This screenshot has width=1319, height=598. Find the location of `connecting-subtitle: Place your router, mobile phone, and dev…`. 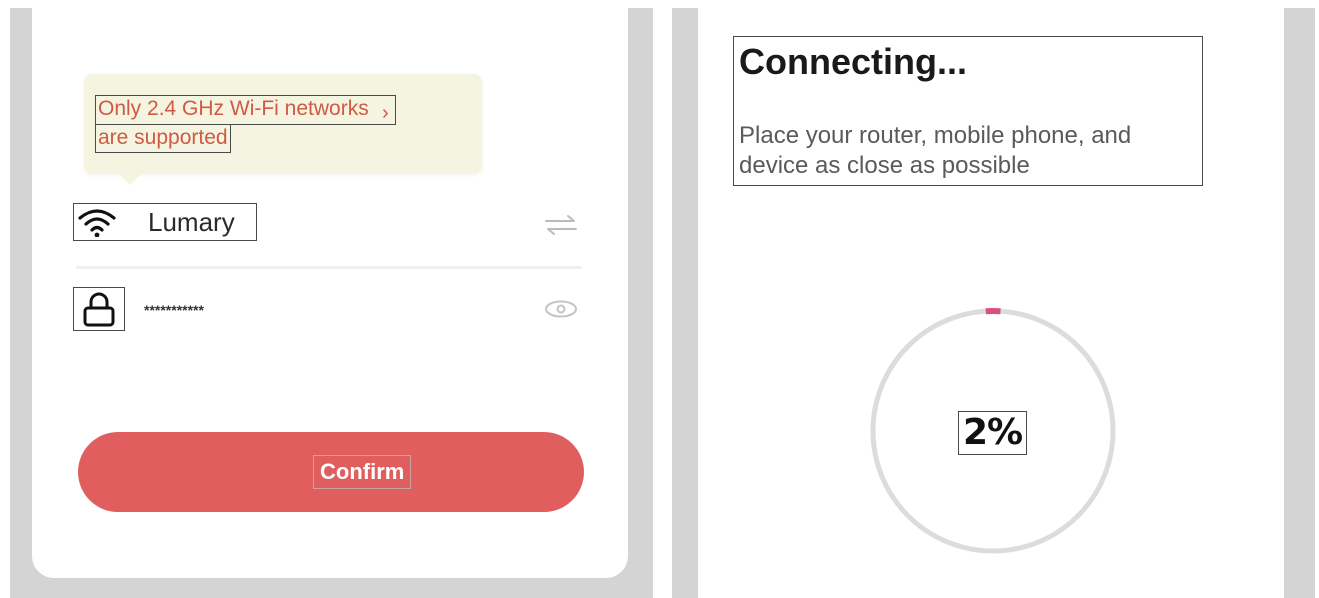

connecting-subtitle: Place your router, mobile phone, and dev… is located at coordinates (935, 150).